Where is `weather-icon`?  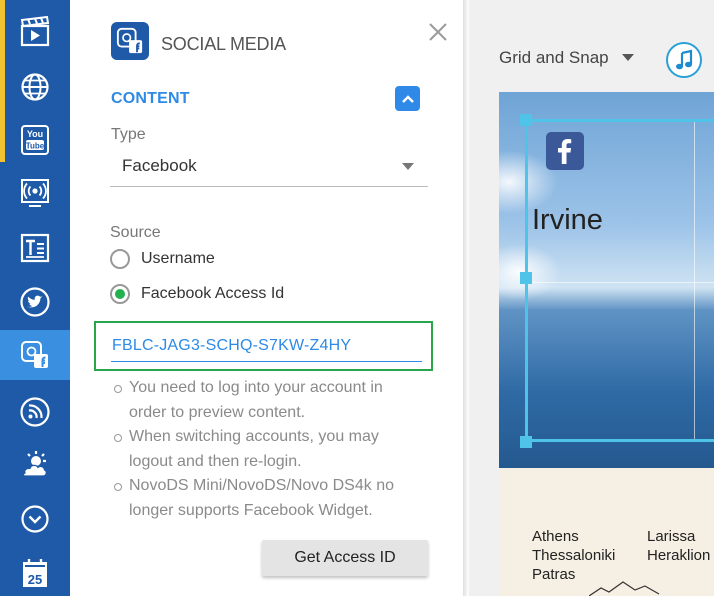
weather-icon is located at coordinates (34, 464).